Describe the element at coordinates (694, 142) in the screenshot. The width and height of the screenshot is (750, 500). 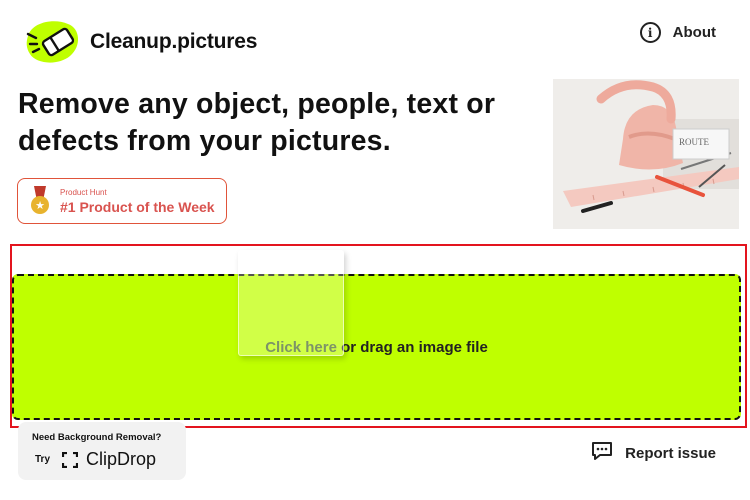
I see `svg-text: ROUTE` at that location.